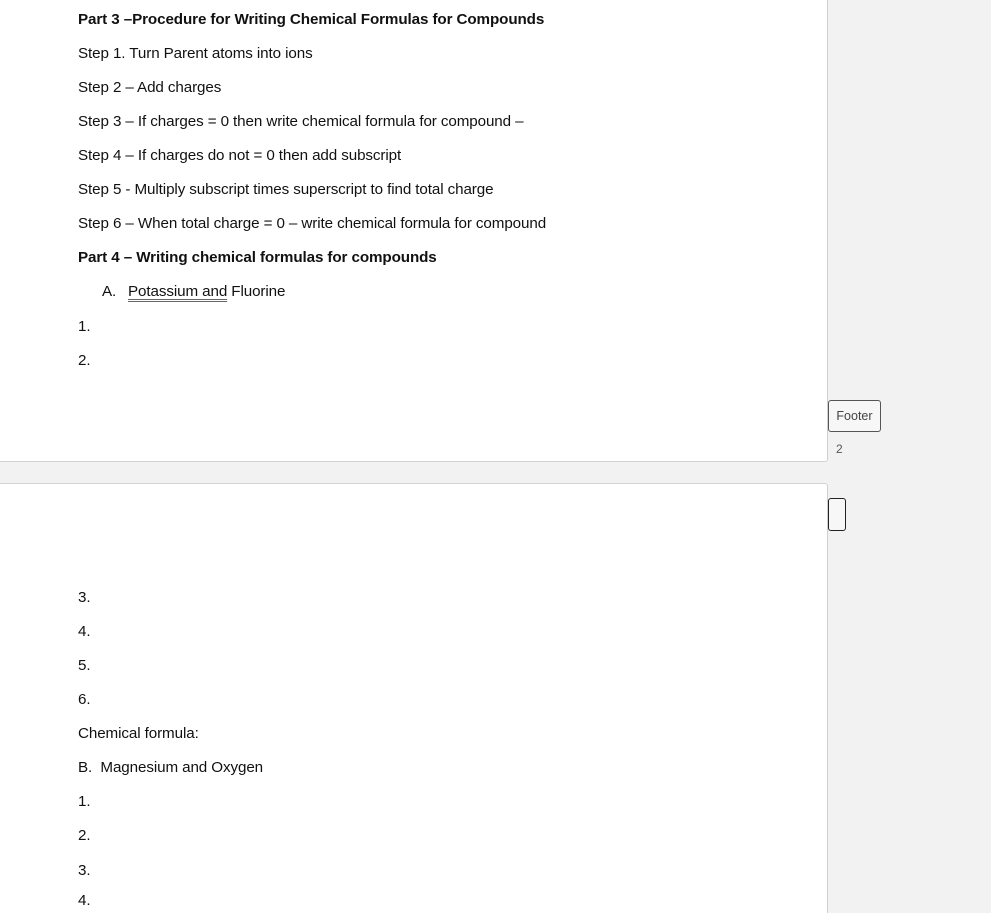  What do you see at coordinates (839, 449) in the screenshot?
I see `footer-page-number: 2` at bounding box center [839, 449].